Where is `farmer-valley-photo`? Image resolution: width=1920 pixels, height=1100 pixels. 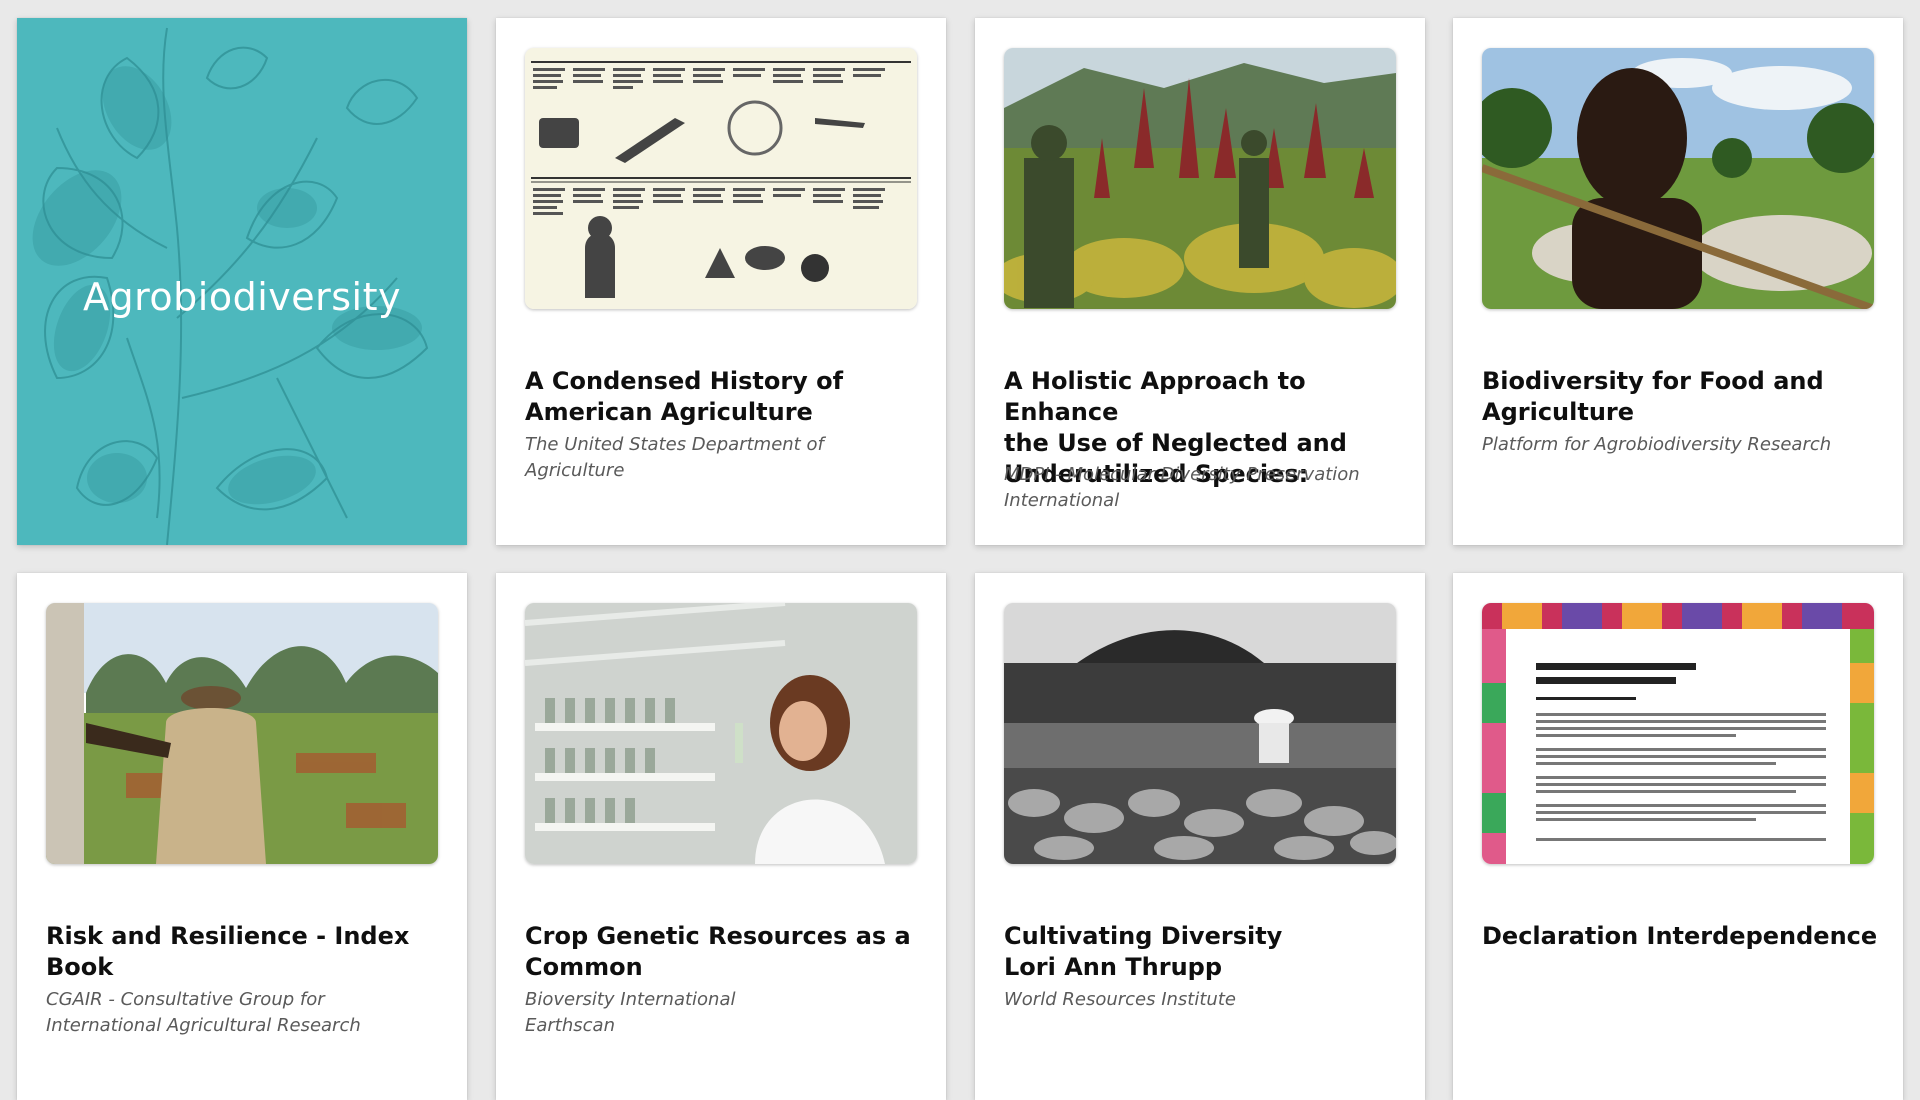 farmer-valley-photo is located at coordinates (242, 733).